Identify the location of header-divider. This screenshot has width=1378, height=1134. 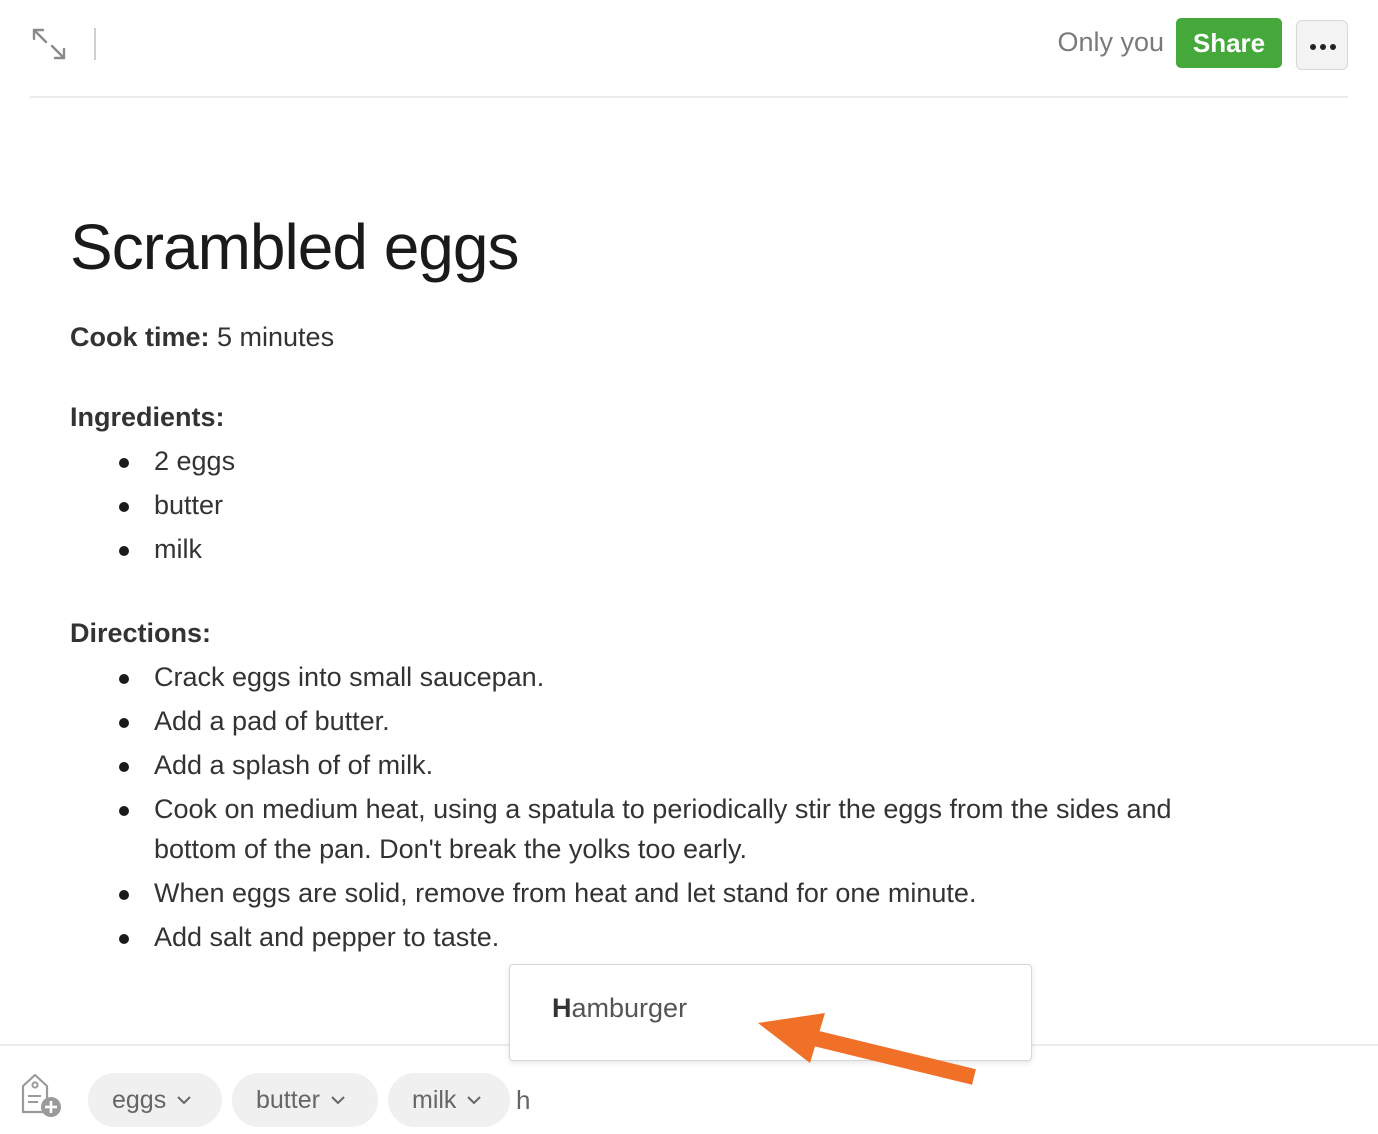
(95, 44).